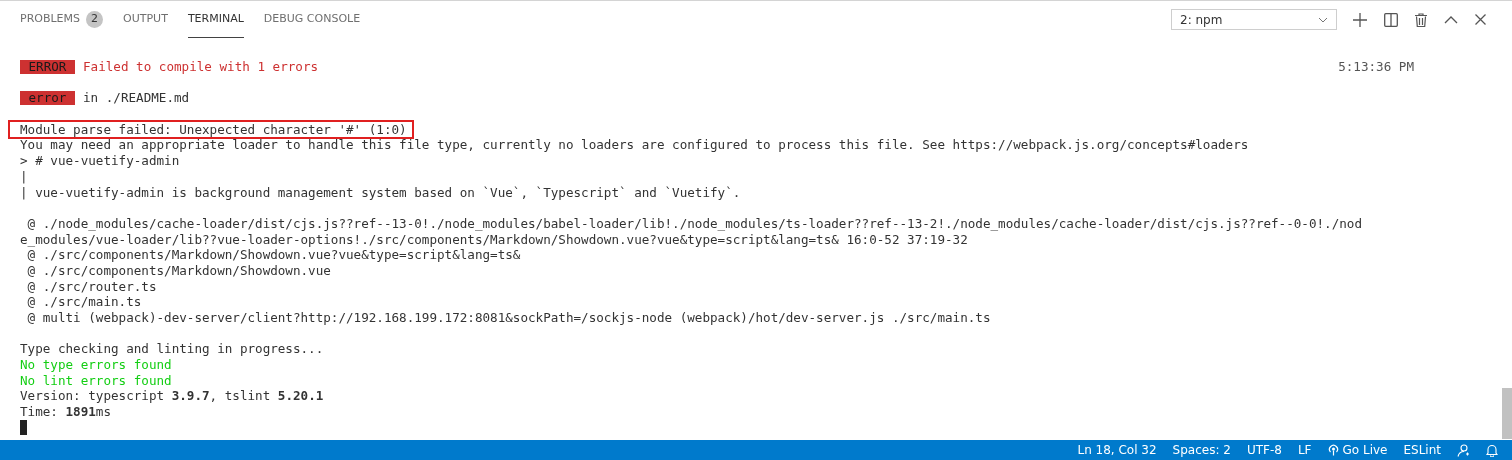  I want to click on plus-icon, so click(1360, 19).